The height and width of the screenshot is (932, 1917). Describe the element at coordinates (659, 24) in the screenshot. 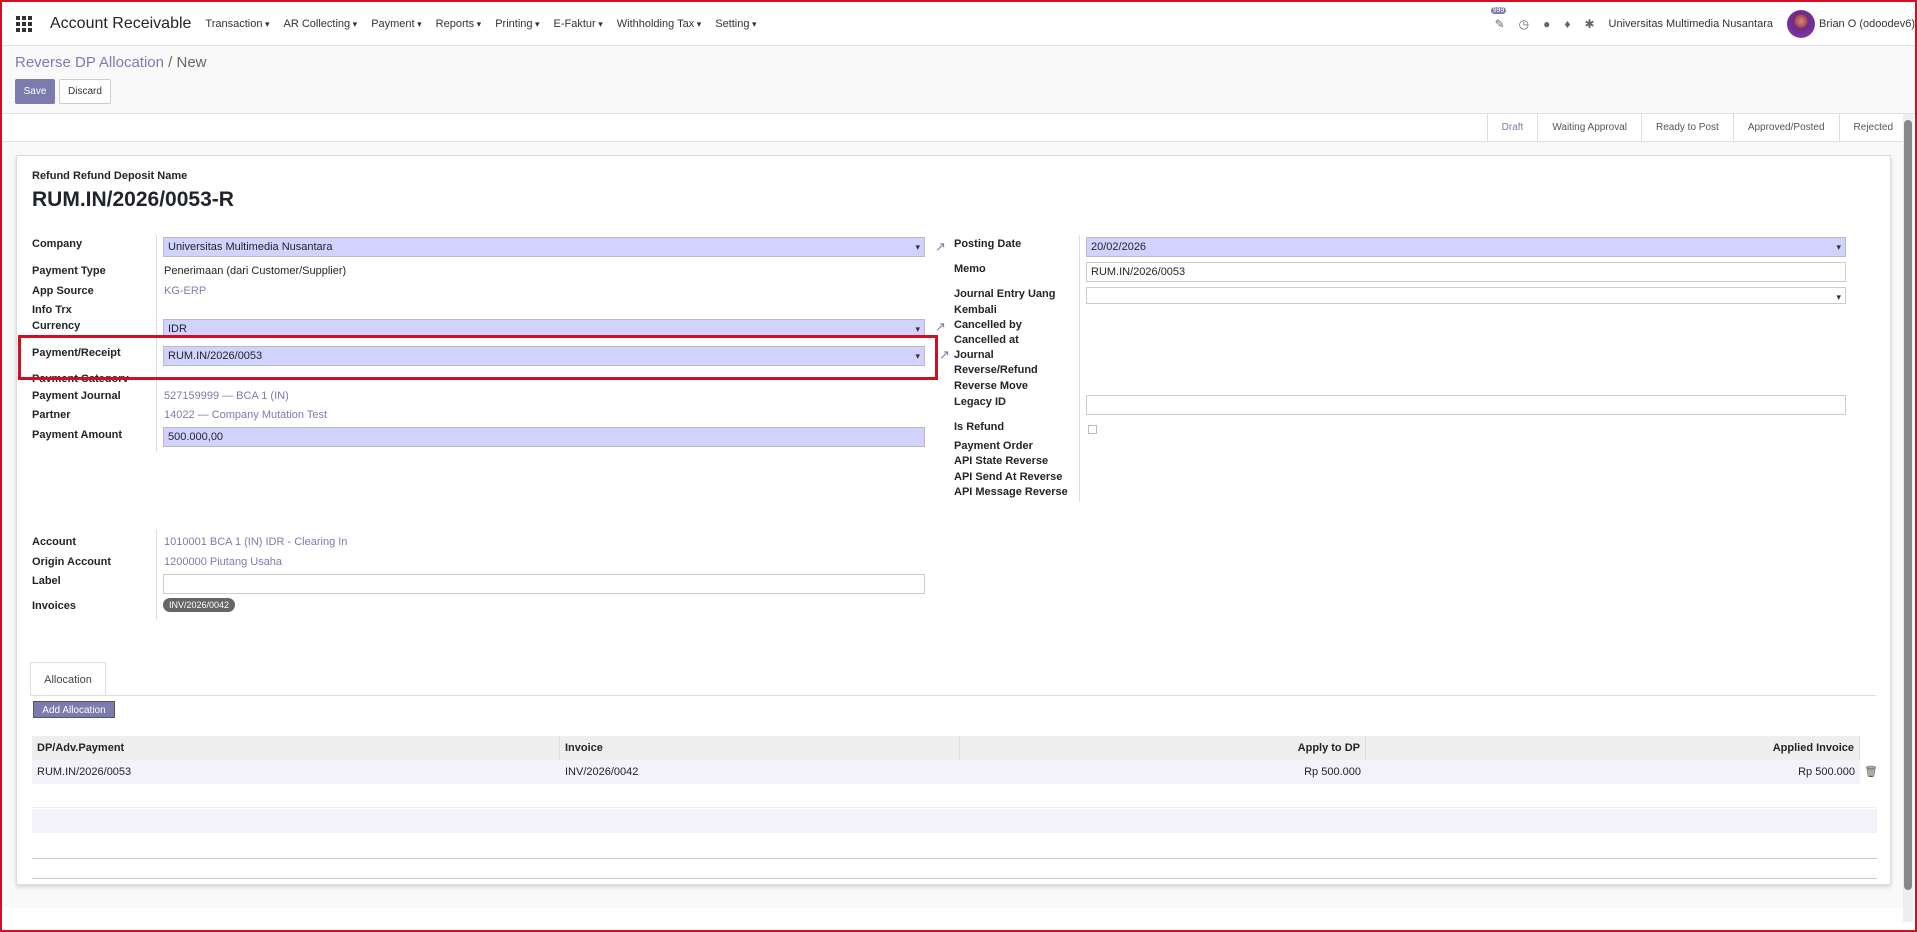

I see `menu-withholding-tax: Withholding Tax` at that location.